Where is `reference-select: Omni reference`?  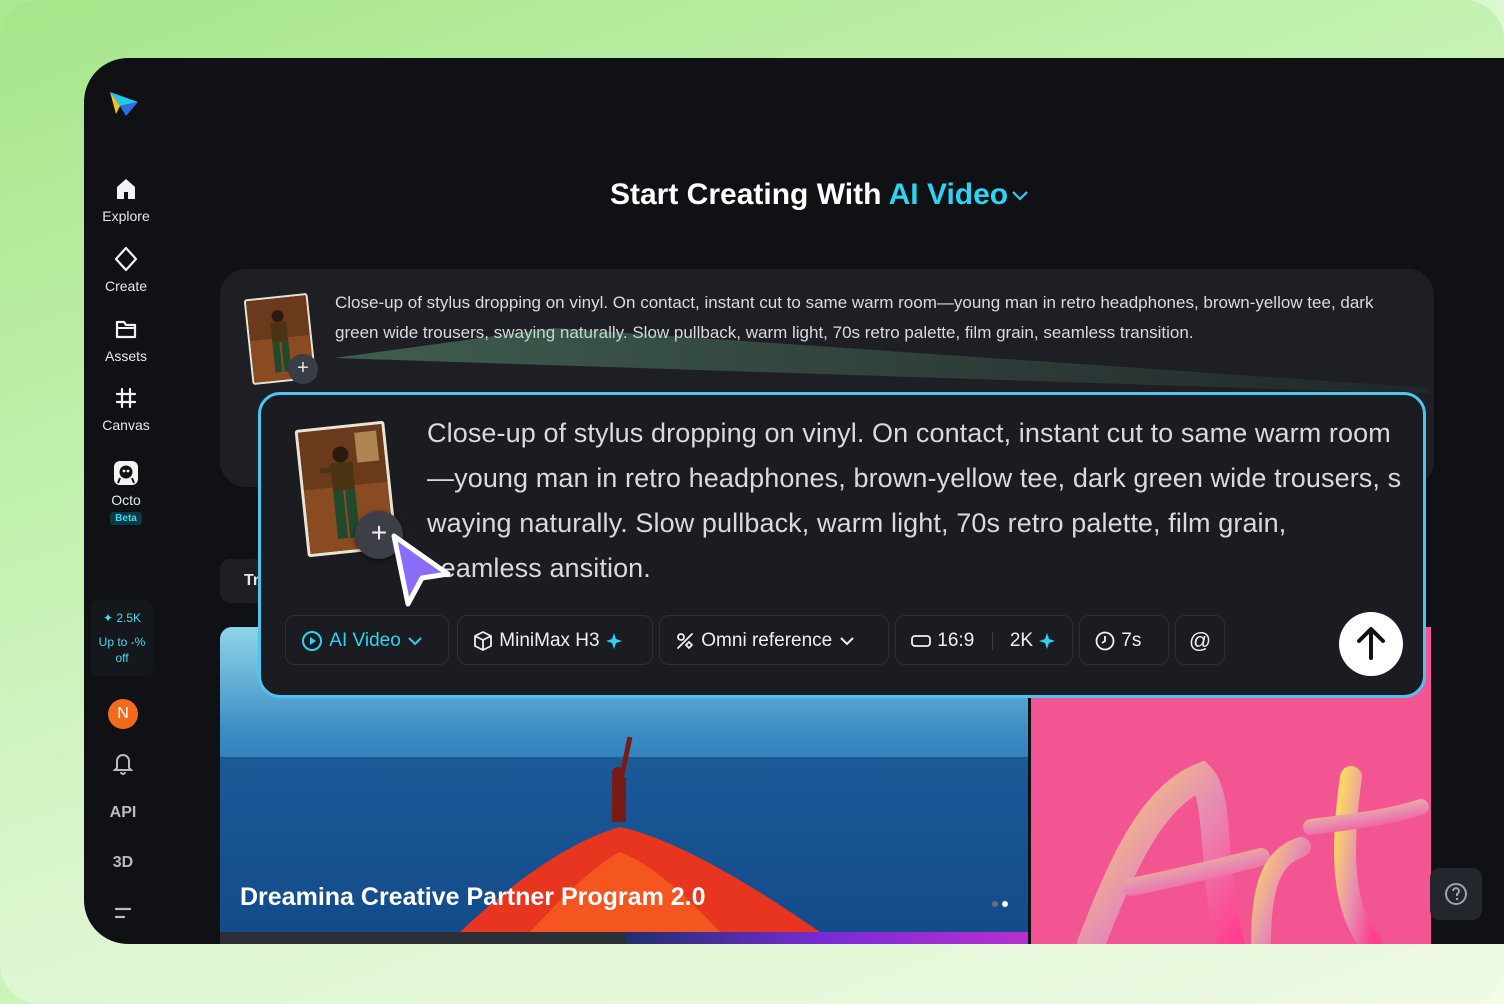 reference-select: Omni reference is located at coordinates (774, 640).